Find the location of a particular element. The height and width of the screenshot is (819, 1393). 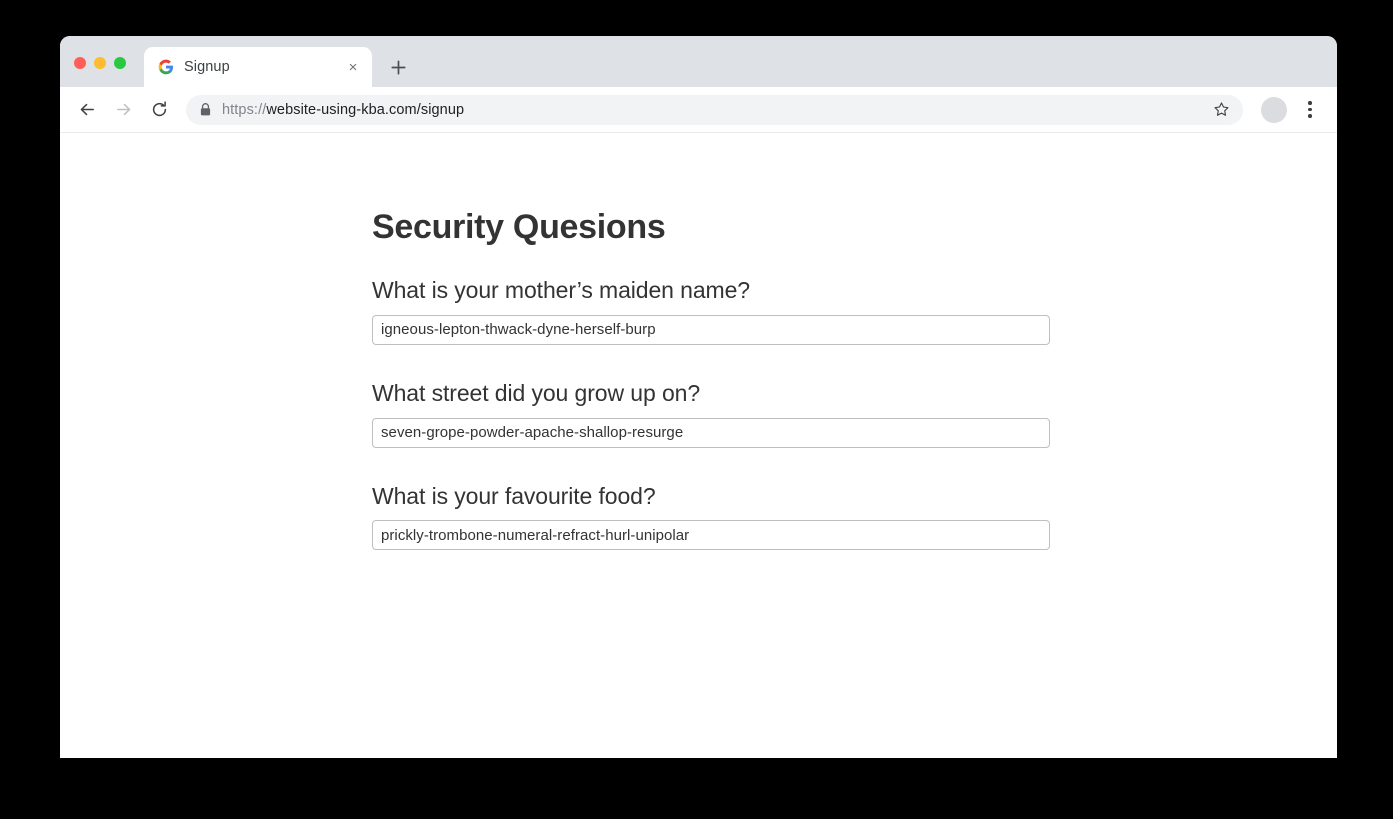

lock-icon is located at coordinates (205, 109).